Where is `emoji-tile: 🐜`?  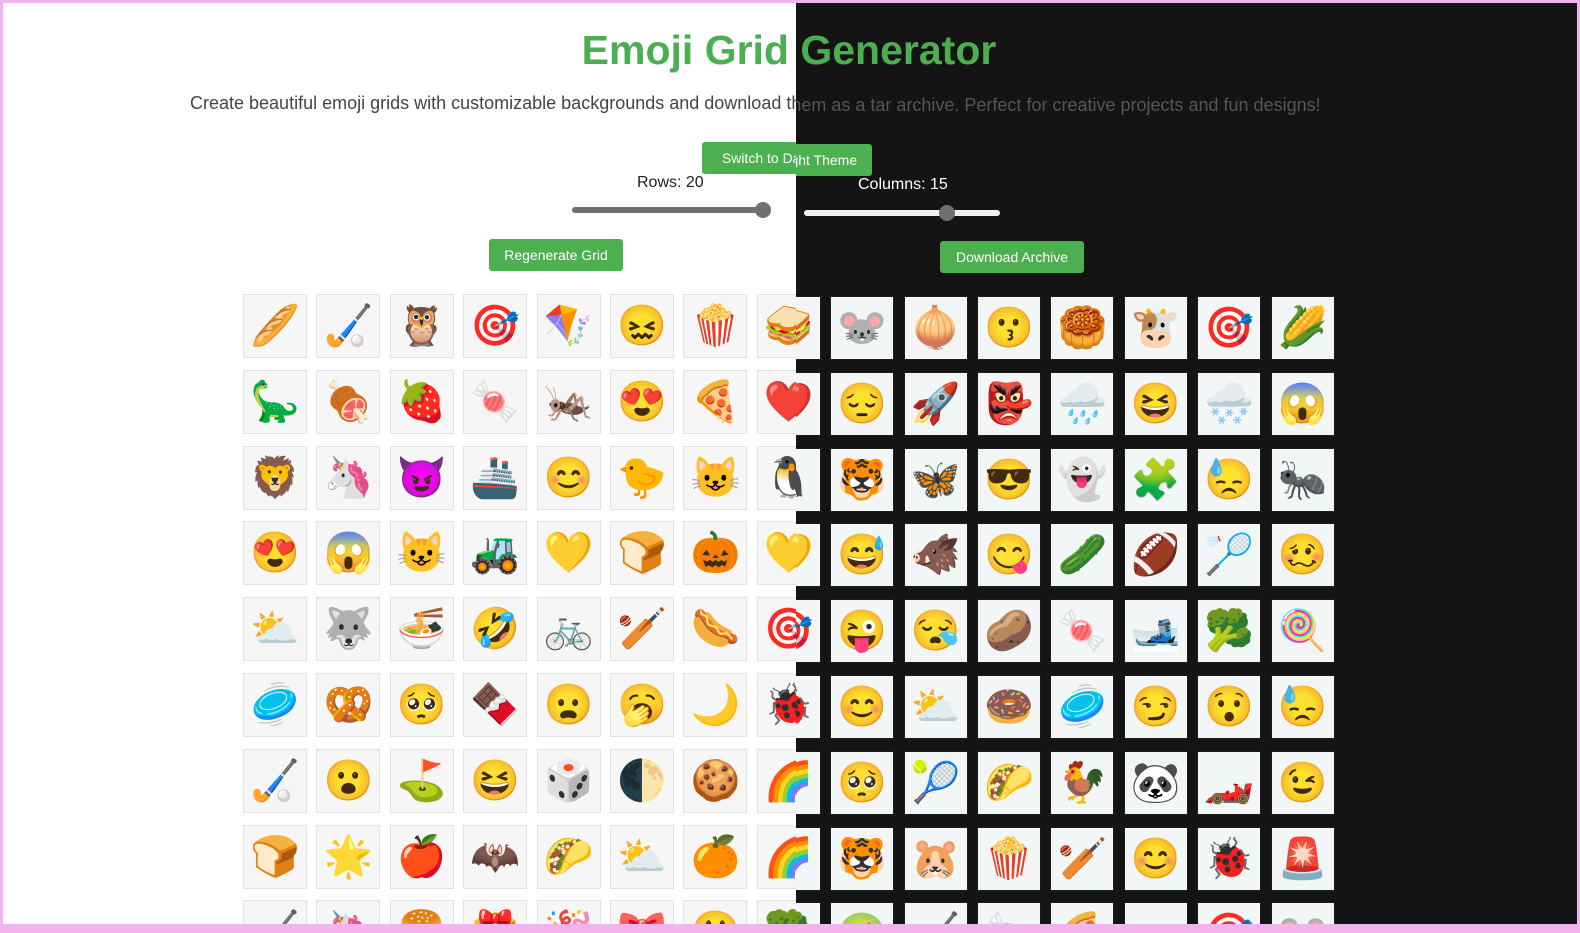 emoji-tile: 🐜 is located at coordinates (1302, 479).